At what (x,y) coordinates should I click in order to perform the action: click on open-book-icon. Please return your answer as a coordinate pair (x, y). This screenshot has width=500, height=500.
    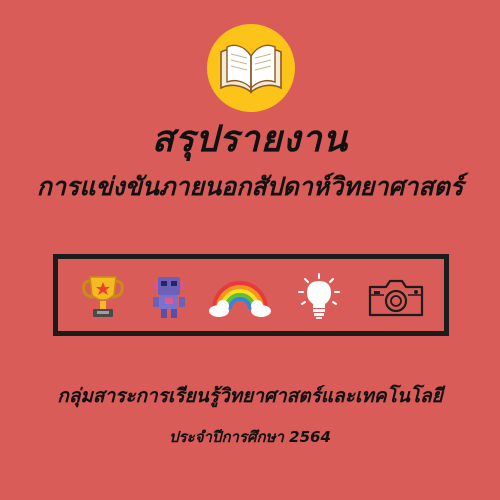
    Looking at the image, I should click on (251, 69).